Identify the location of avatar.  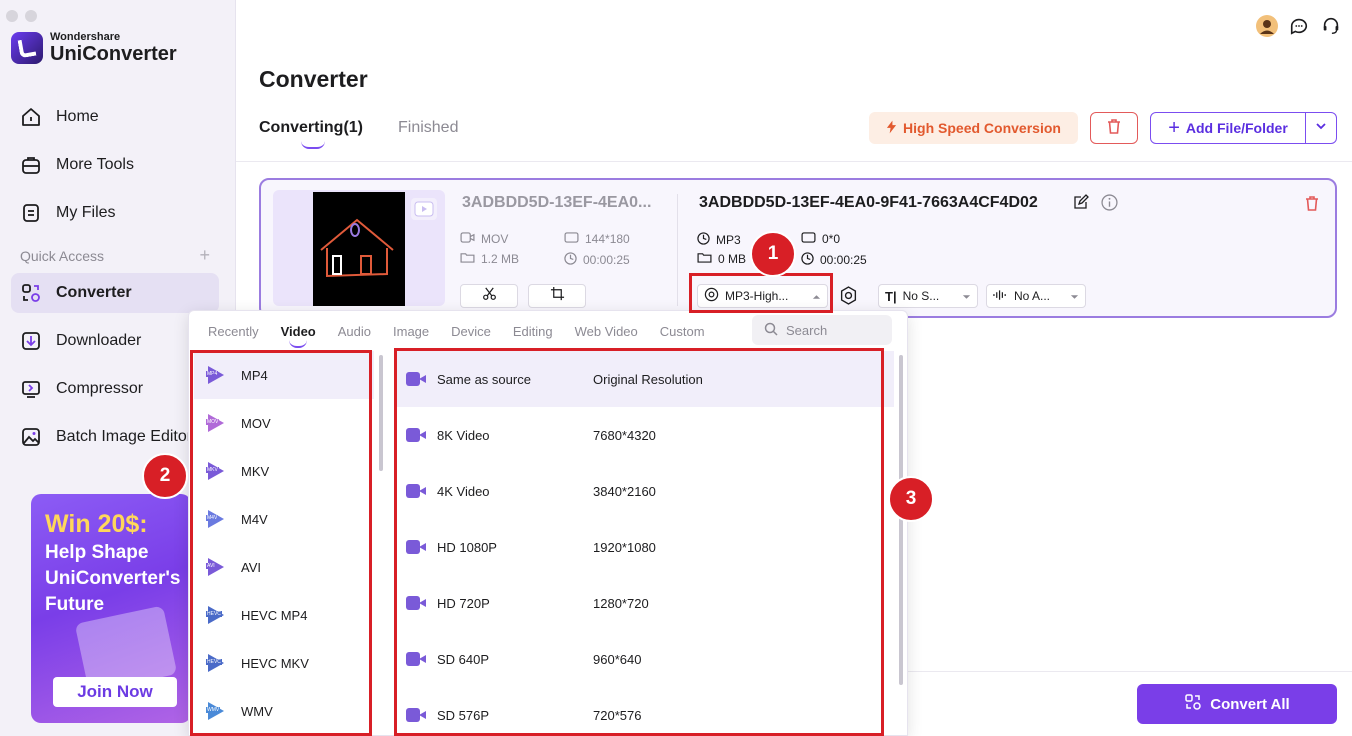
(1267, 26).